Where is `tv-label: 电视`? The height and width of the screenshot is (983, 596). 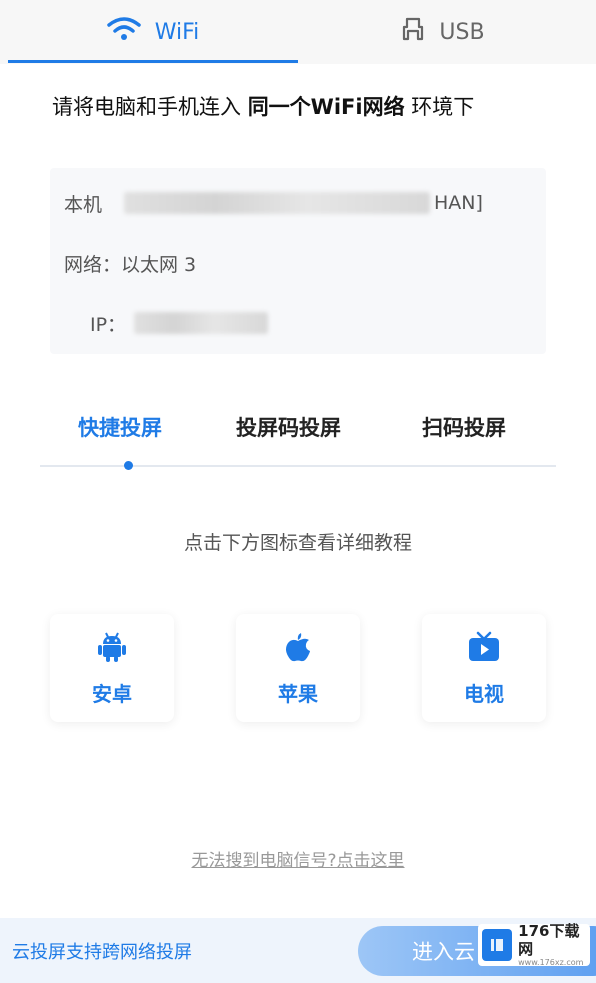 tv-label: 电视 is located at coordinates (484, 693).